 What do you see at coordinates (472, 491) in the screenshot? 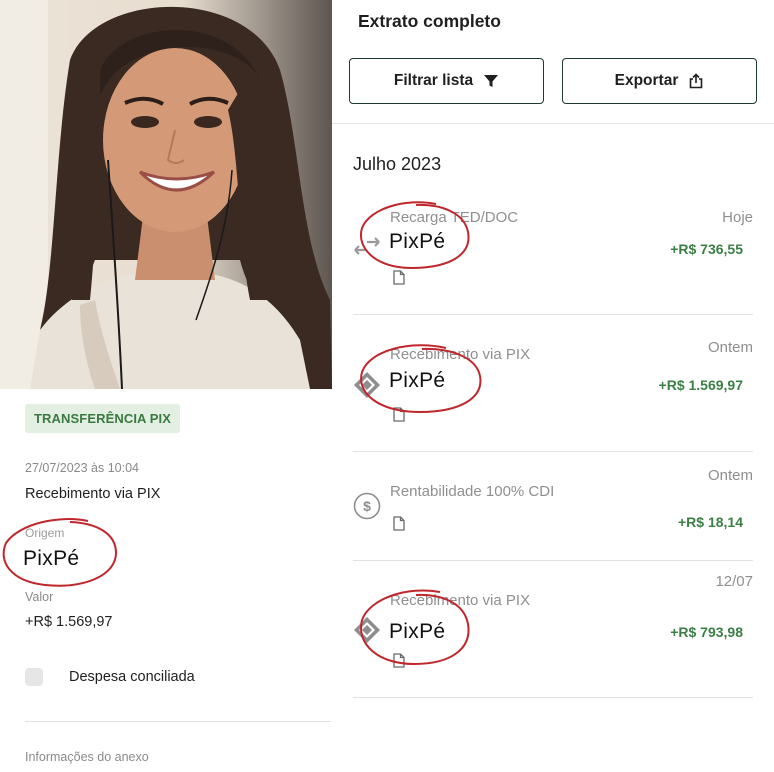
I see `transaction-title: Rentabilidade 100% CDI` at bounding box center [472, 491].